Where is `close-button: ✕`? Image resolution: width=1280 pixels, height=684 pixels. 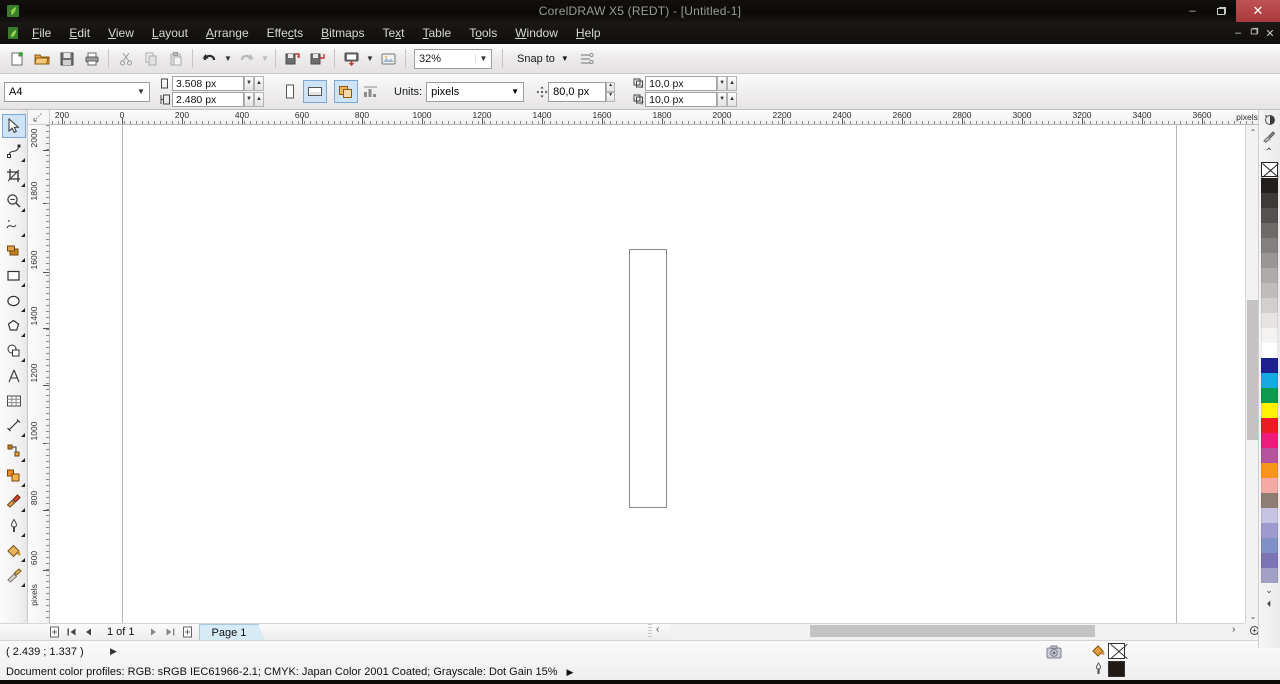 close-button: ✕ is located at coordinates (1258, 11).